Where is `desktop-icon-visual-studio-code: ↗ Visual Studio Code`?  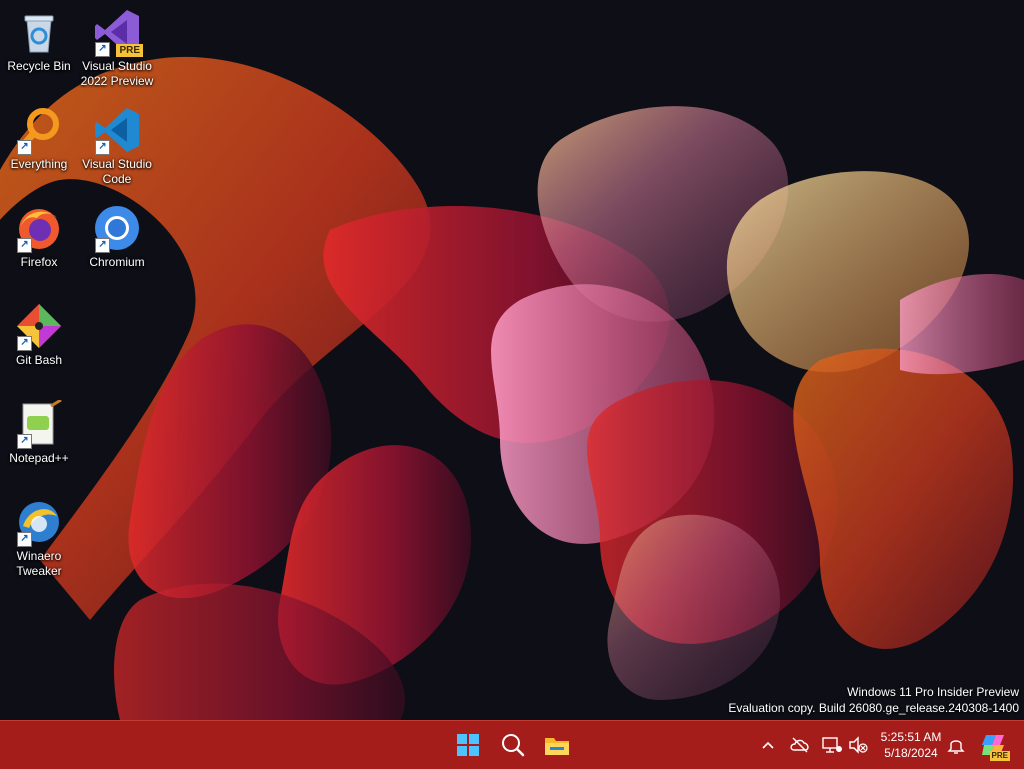 desktop-icon-visual-studio-code: ↗ Visual Studio Code is located at coordinates (117, 143).